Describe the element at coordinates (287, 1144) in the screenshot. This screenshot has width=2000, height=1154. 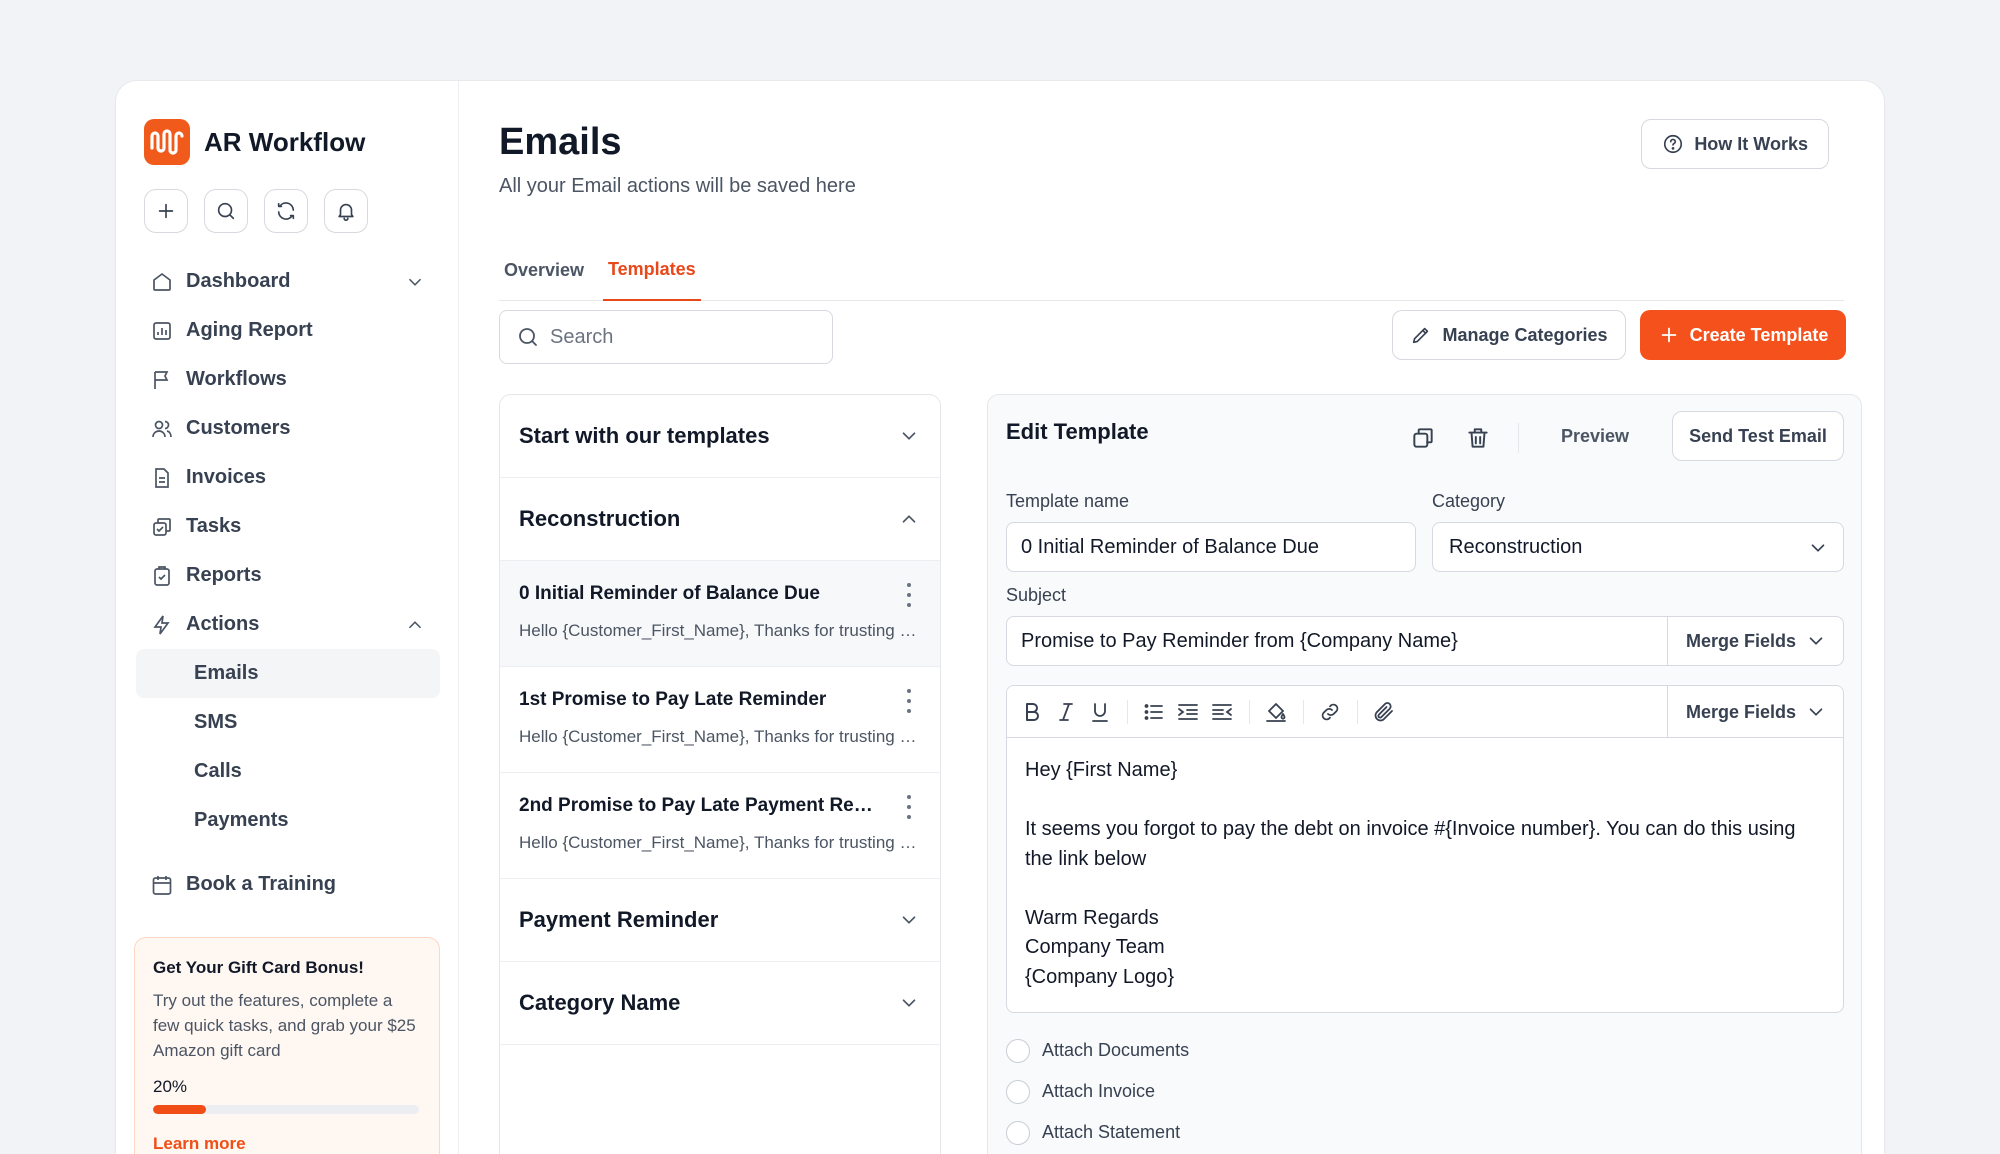
I see `learn-more-link: Learn more` at that location.